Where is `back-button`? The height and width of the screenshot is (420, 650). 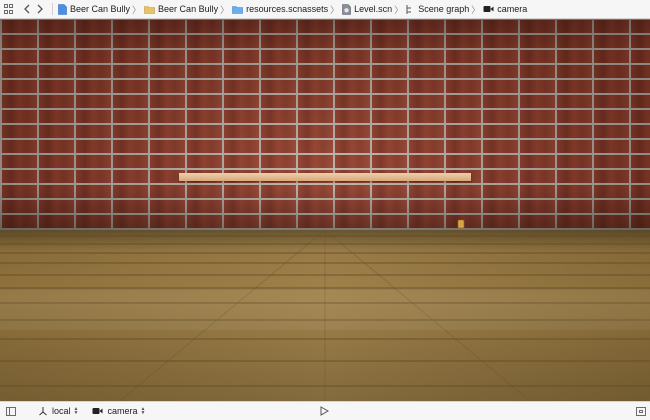 back-button is located at coordinates (26, 9).